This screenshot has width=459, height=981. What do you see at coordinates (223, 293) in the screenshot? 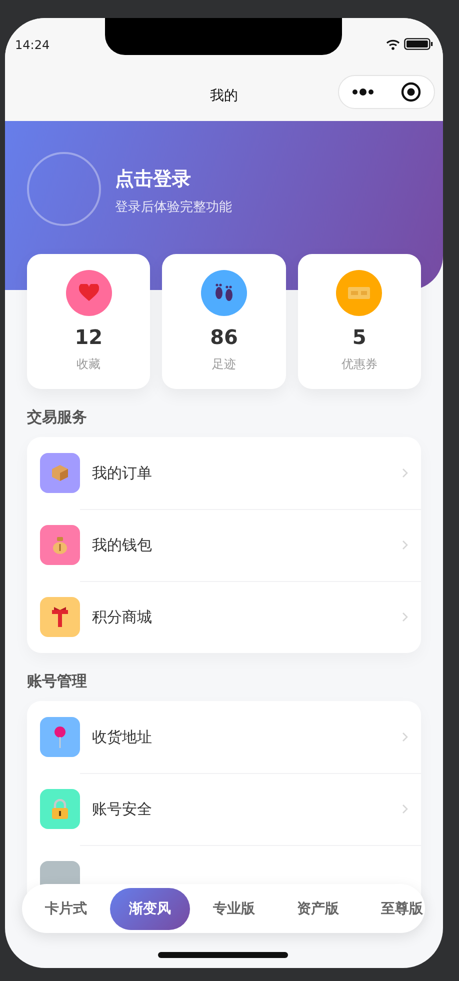
I see `footprints-icon` at bounding box center [223, 293].